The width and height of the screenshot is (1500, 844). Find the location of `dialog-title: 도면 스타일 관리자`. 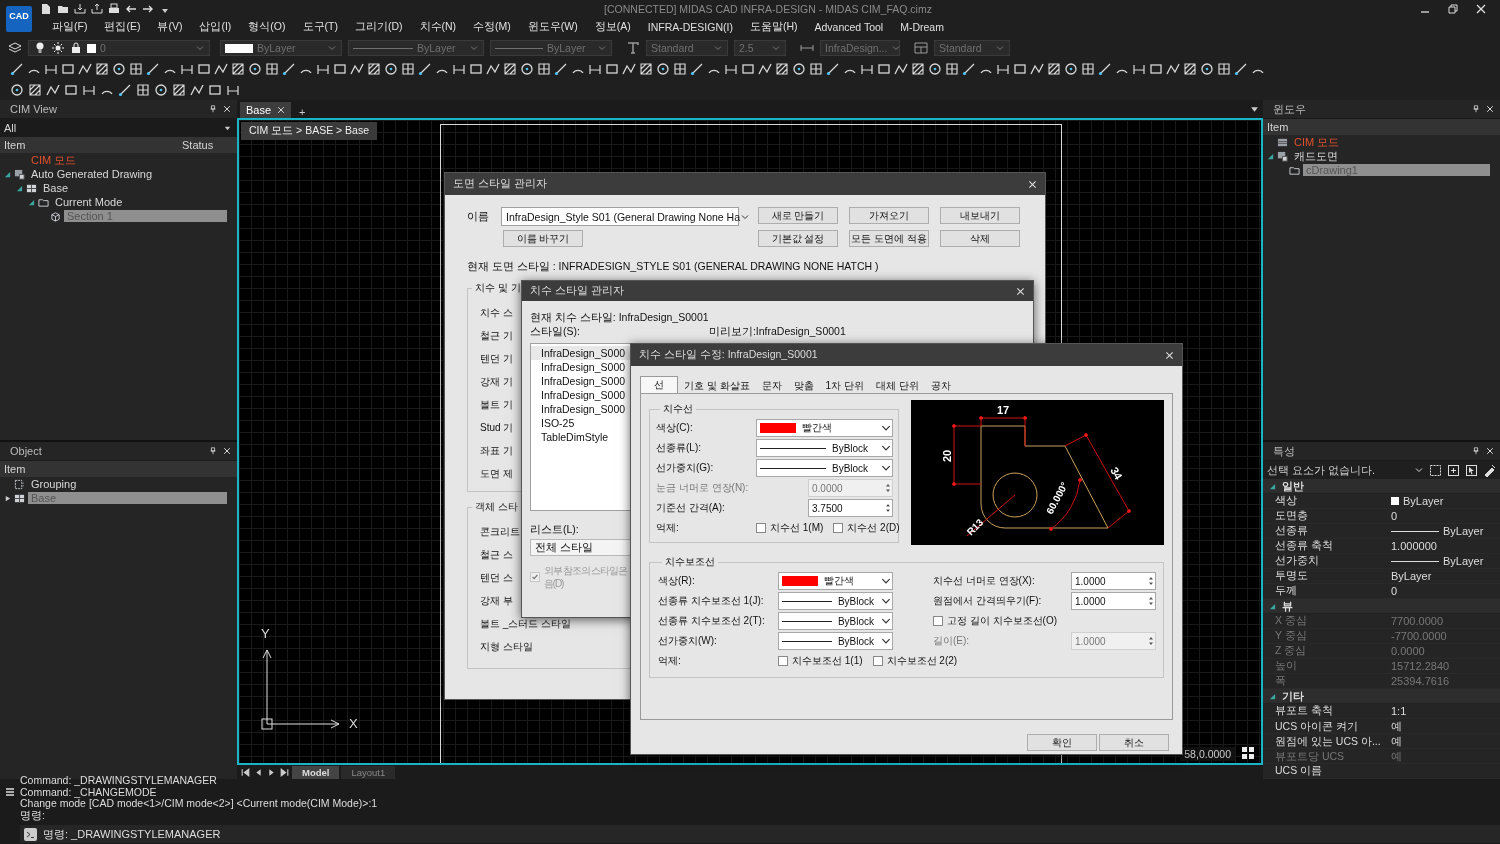

dialog-title: 도면 스타일 관리자 is located at coordinates (500, 184).